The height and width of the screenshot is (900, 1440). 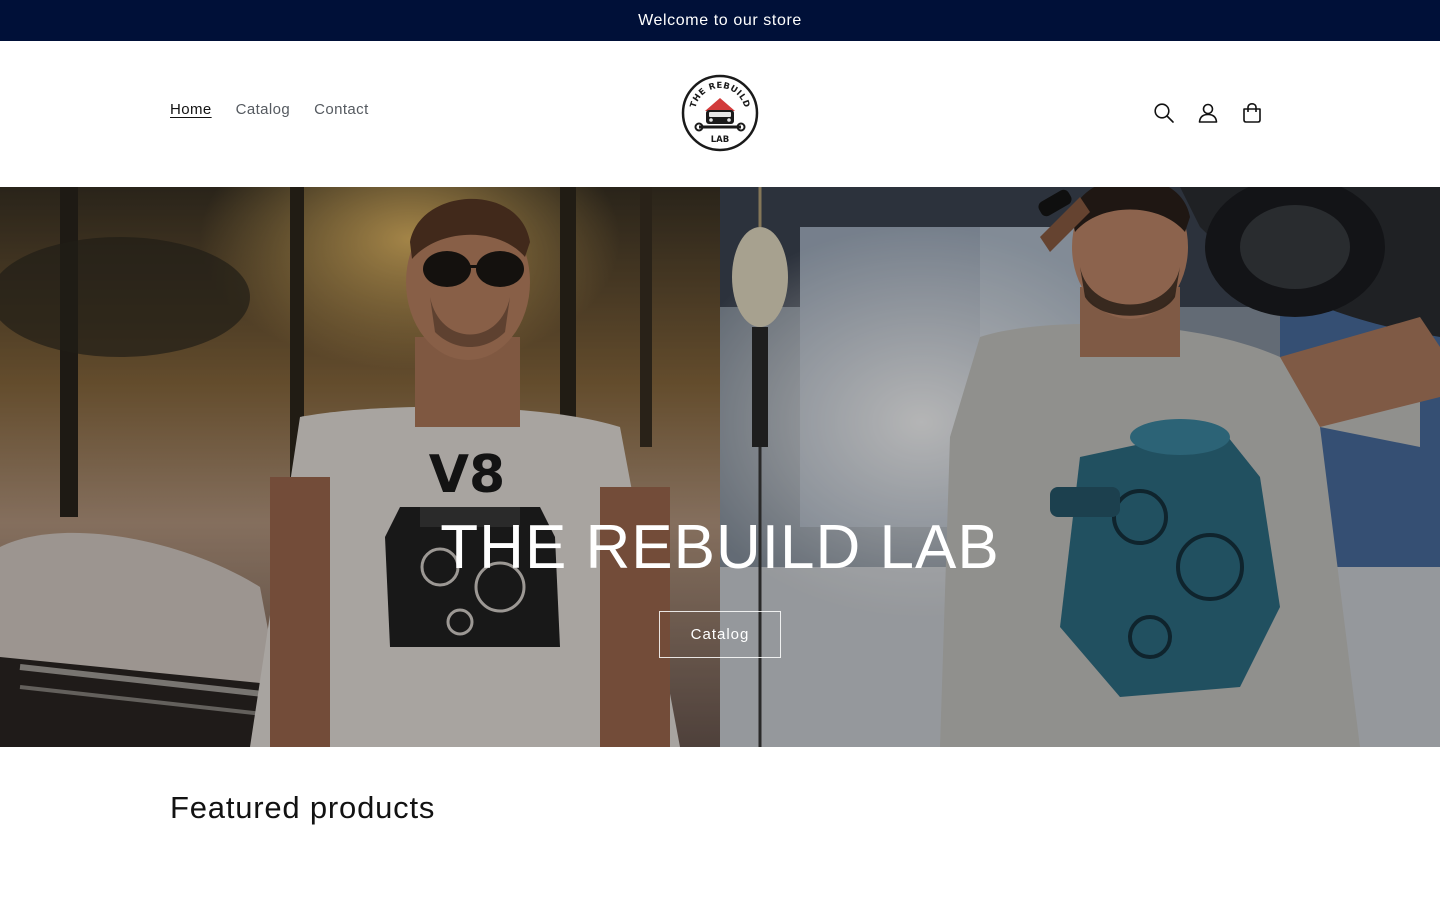 I want to click on hero-catalog-button: Catalog, so click(x=720, y=634).